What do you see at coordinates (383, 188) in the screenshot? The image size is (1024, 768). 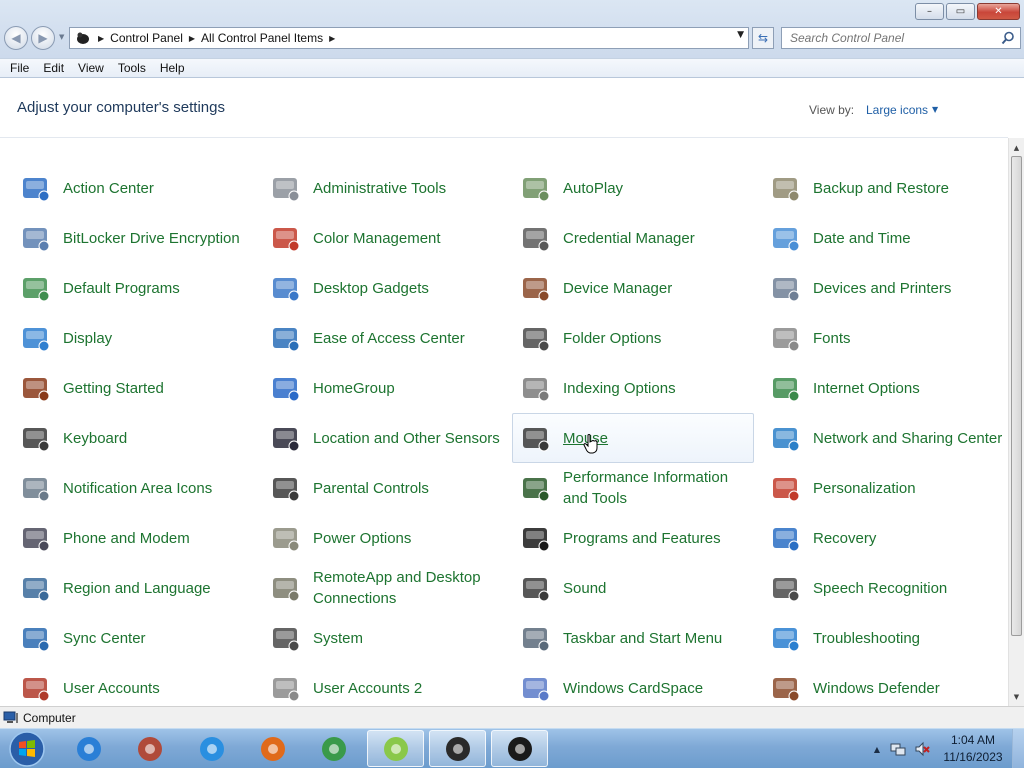 I see `control-panel-item: Administrative Tools` at bounding box center [383, 188].